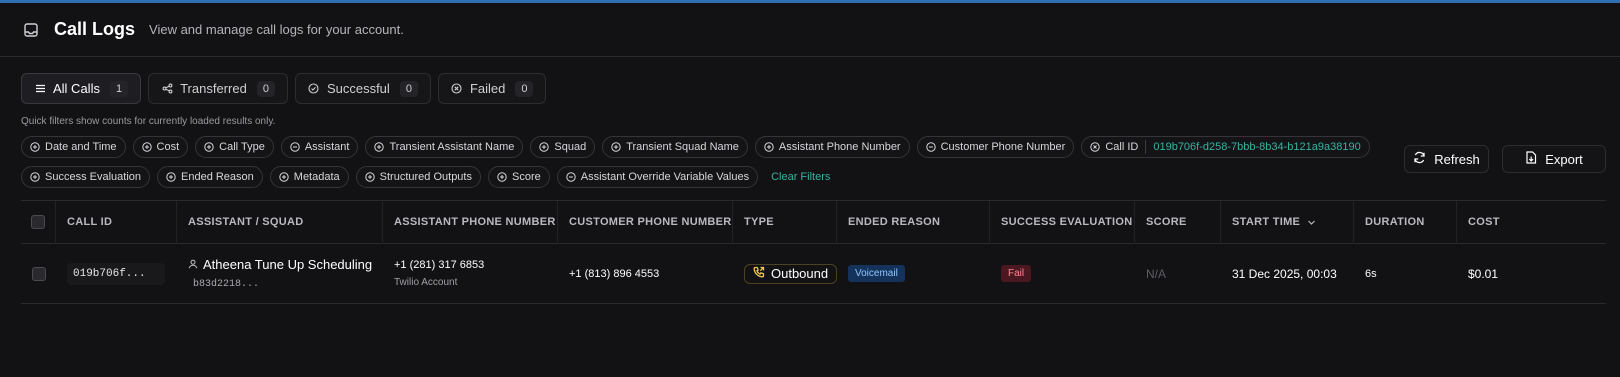 The width and height of the screenshot is (1620, 377). Describe the element at coordinates (800, 177) in the screenshot. I see `clear-filters-link: Clear Filters` at that location.